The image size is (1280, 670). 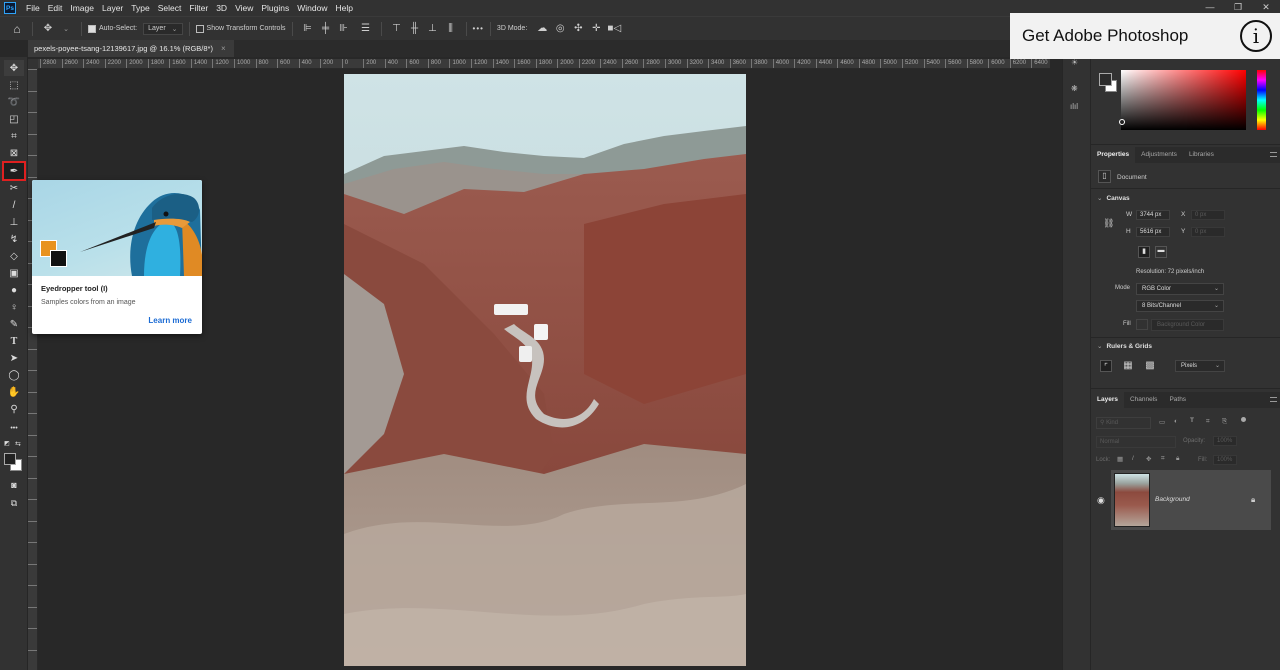 I want to click on bit-depth-dropdown: 8 Bits/Channel ⌄, so click(x=1180, y=306).